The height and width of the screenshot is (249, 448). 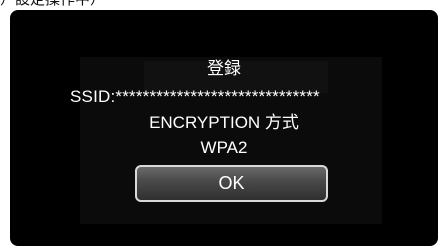 I want to click on ok-button: OK, so click(x=231, y=183).